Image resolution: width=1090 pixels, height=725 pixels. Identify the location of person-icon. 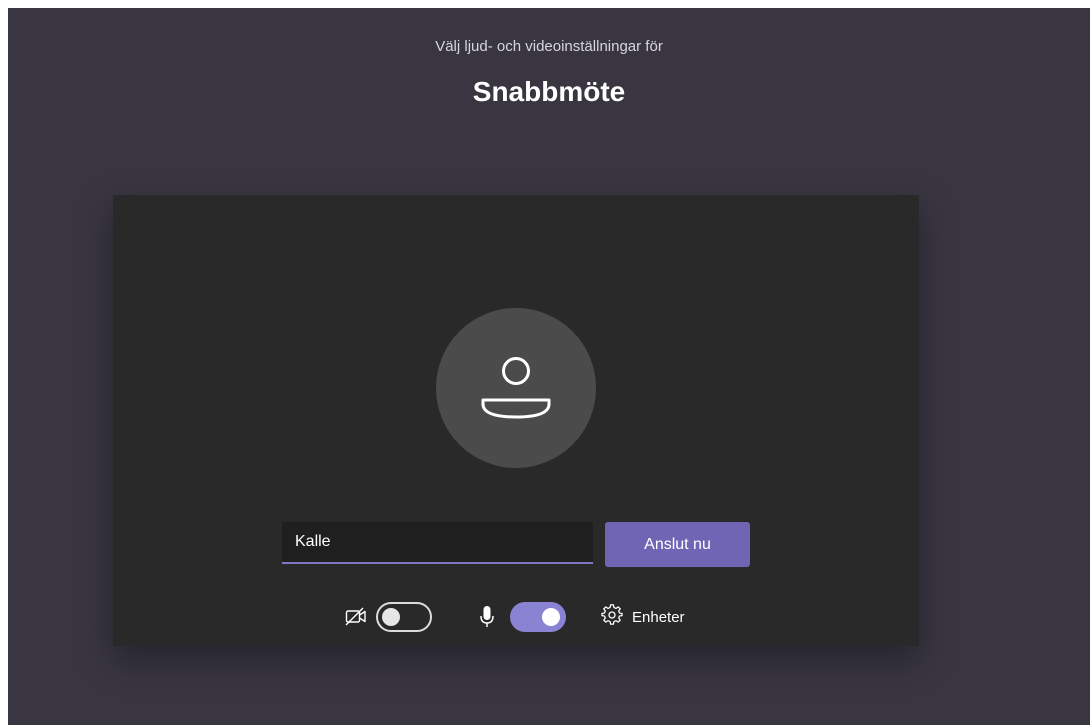
(516, 388).